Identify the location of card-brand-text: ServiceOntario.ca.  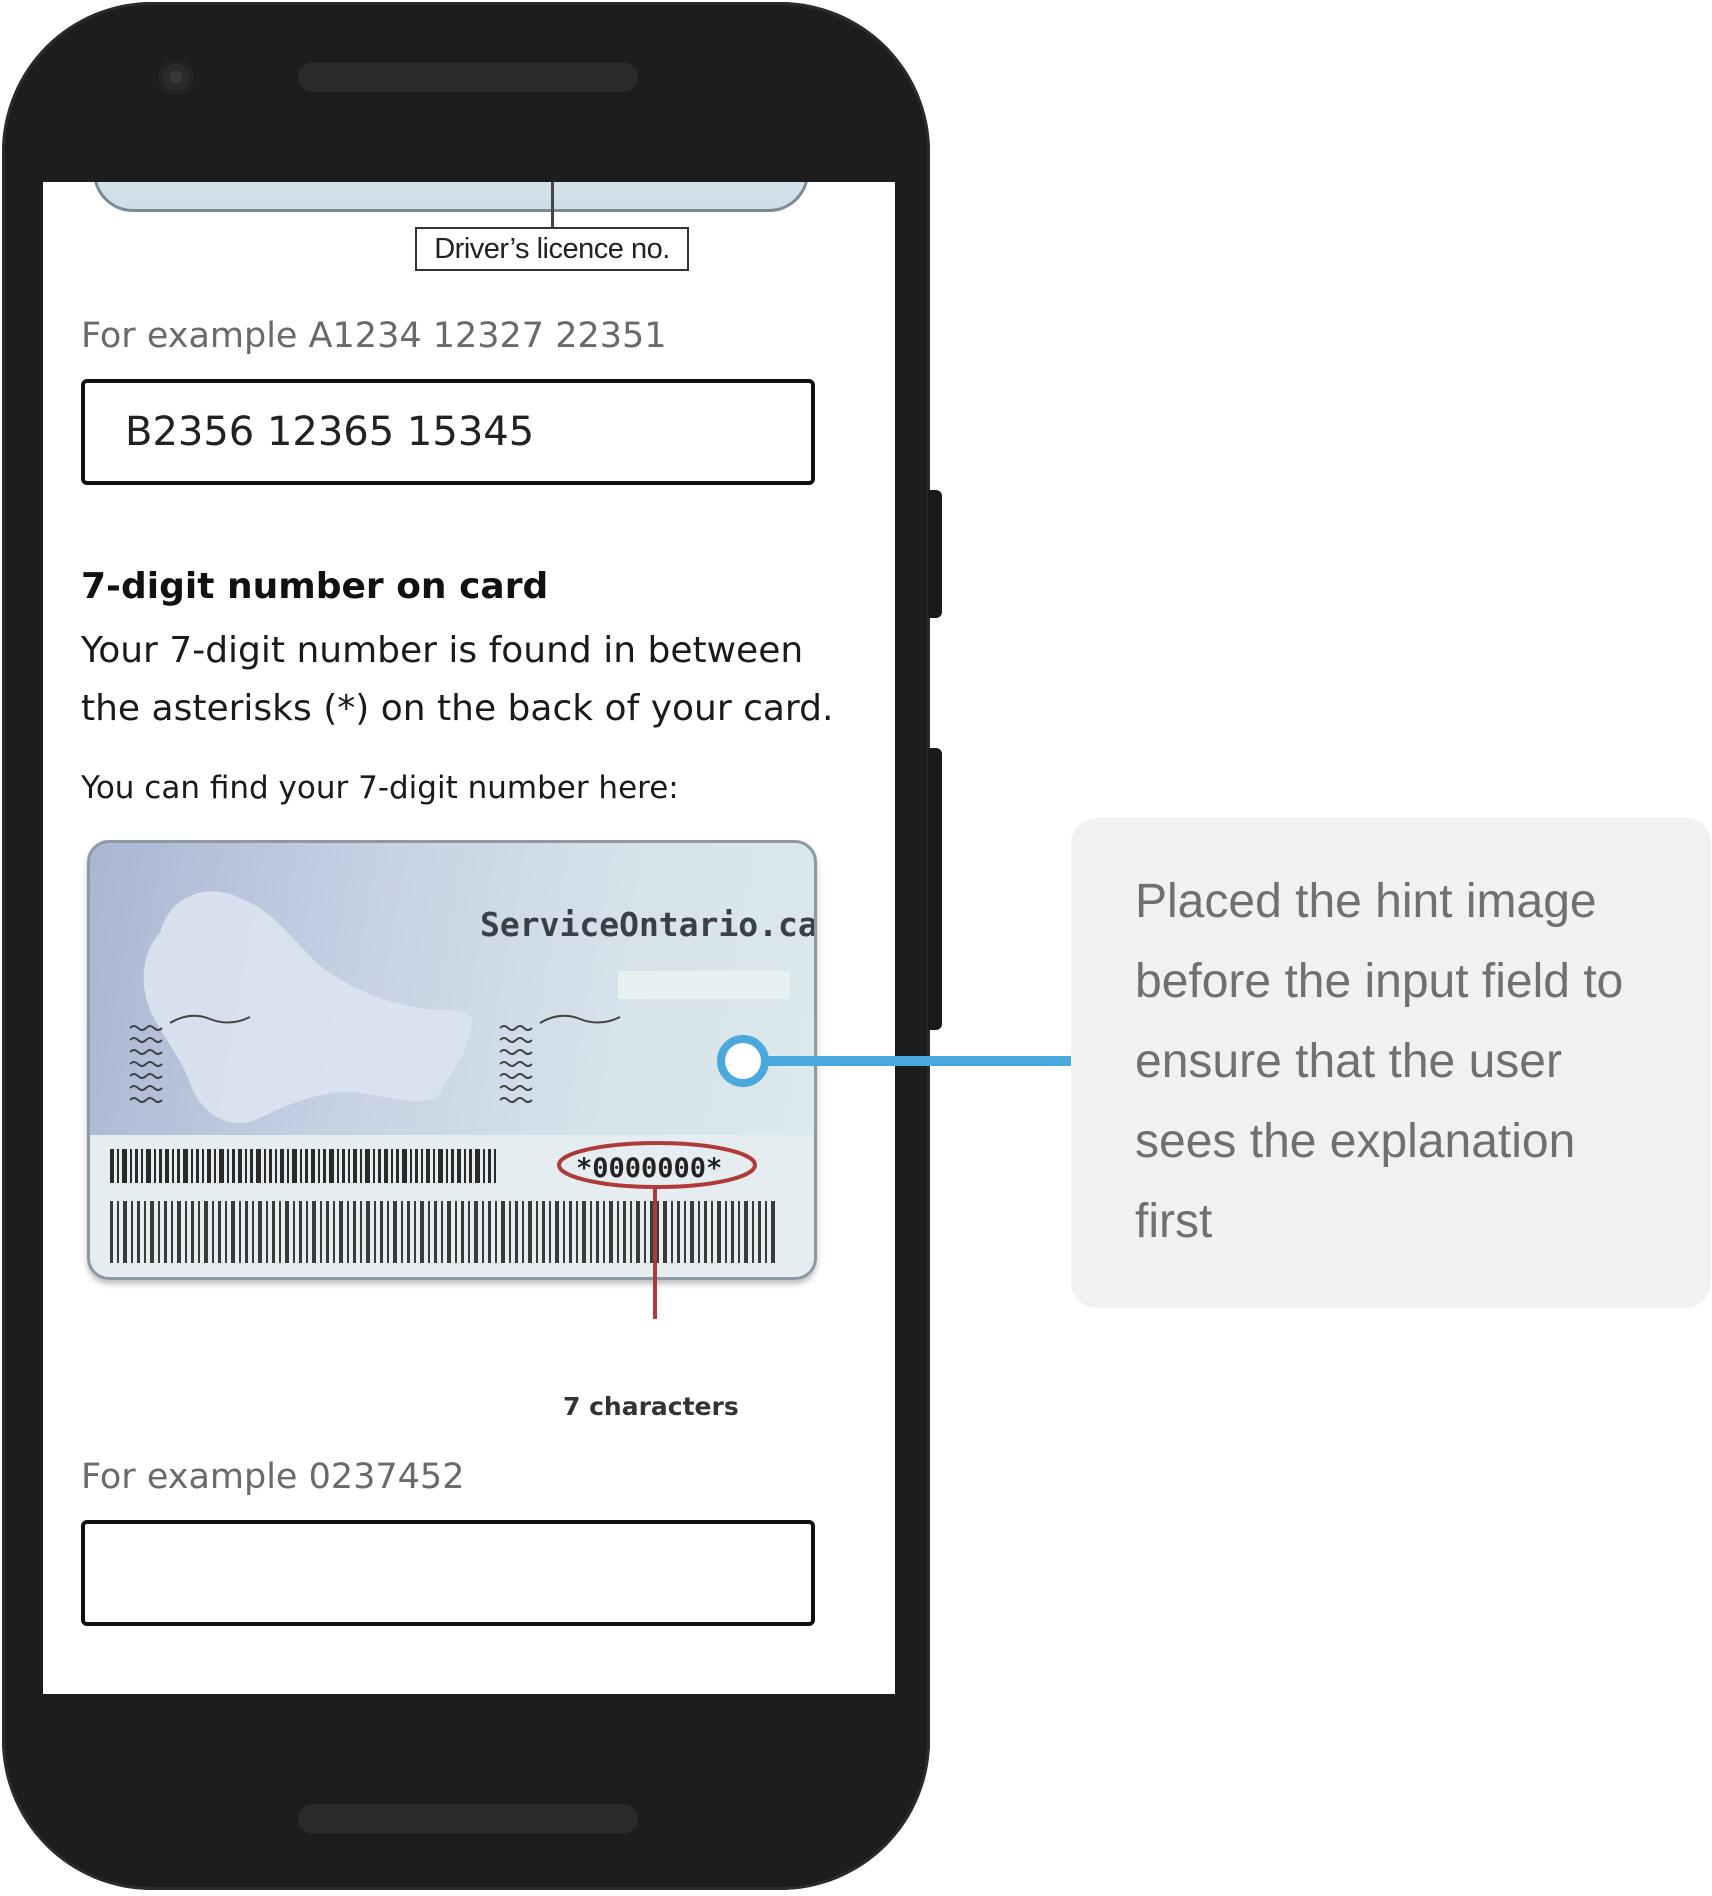
(648, 924).